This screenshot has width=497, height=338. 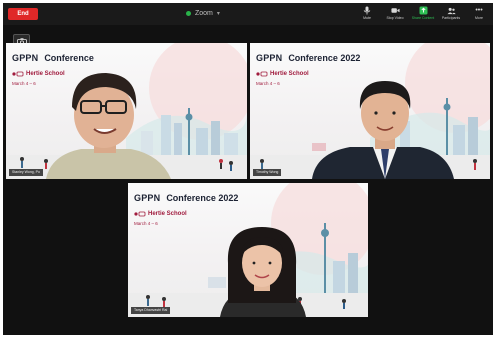 I want to click on participants-button: Participants, so click(x=451, y=14).